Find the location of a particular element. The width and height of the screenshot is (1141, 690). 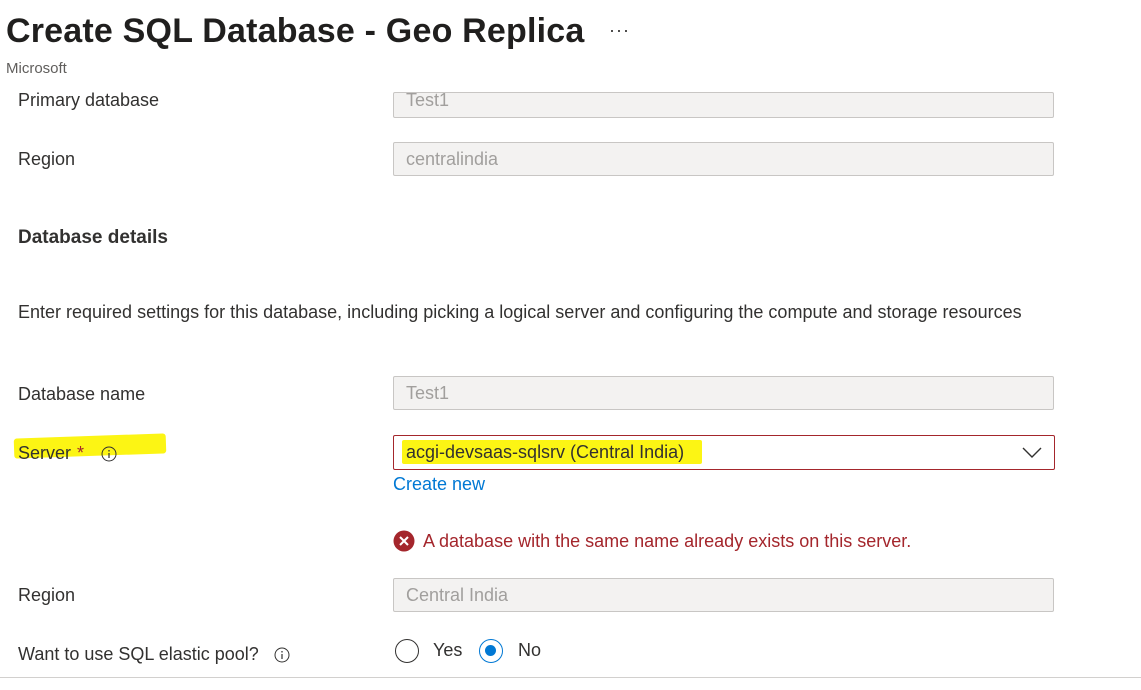

server-label-row: Server * is located at coordinates (67, 453).